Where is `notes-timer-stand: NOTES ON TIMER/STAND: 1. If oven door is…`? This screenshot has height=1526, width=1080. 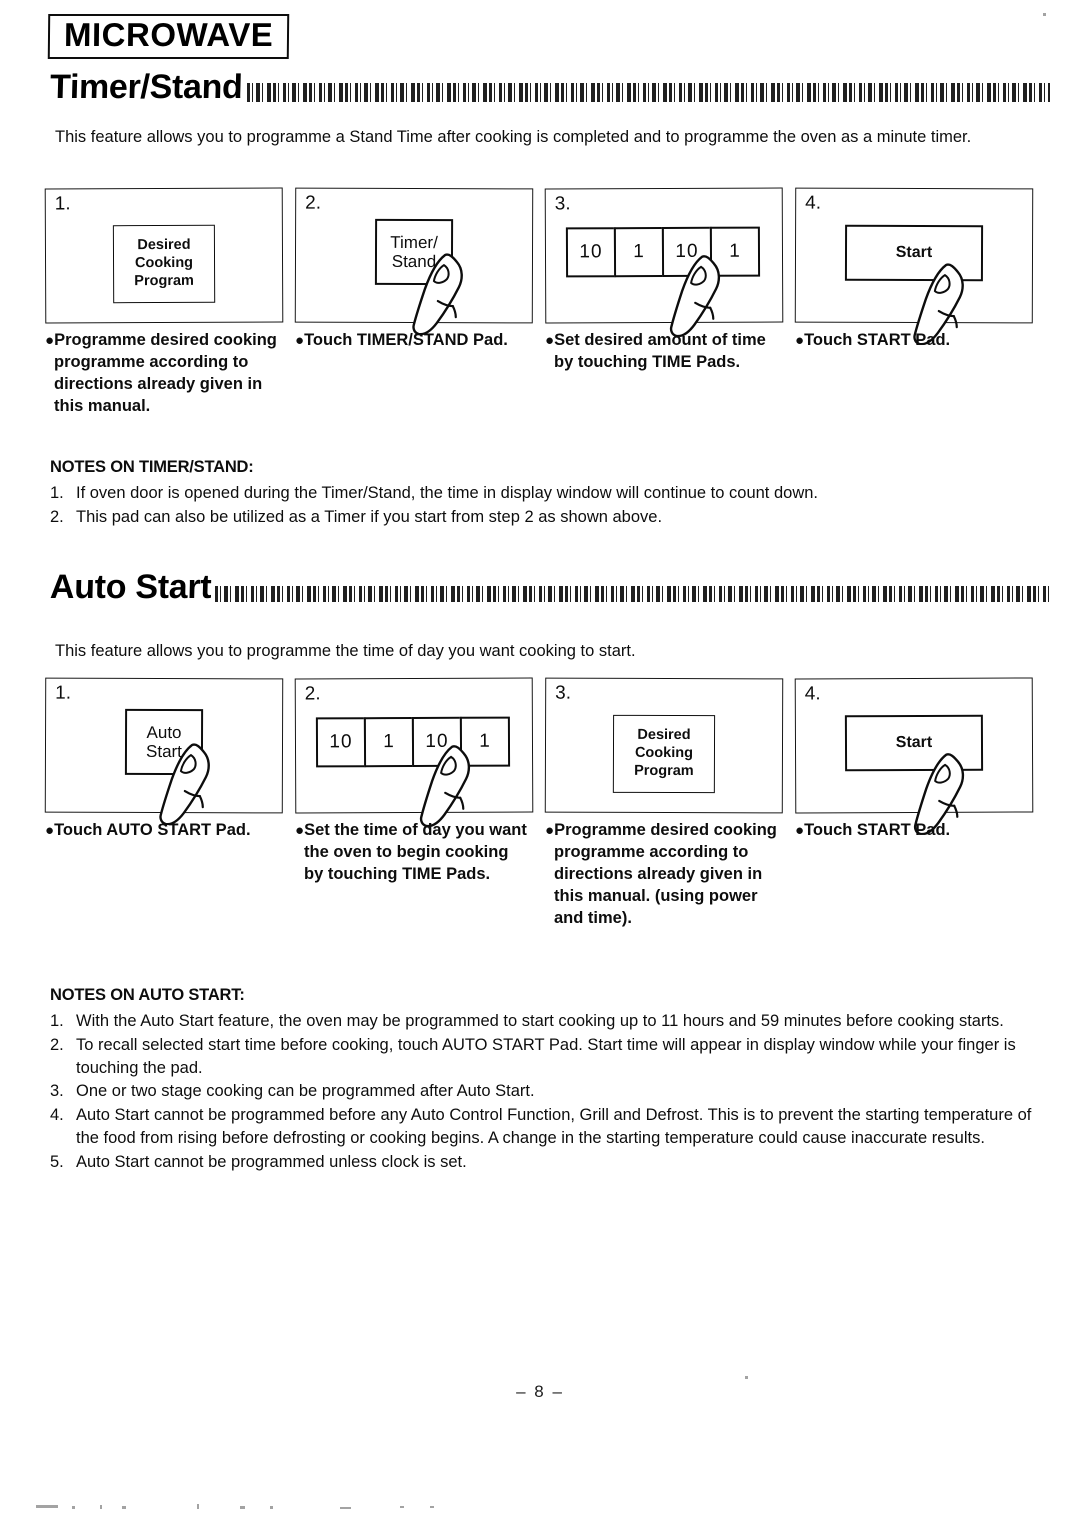
notes-timer-stand: NOTES ON TIMER/STAND: 1. If oven door is… is located at coordinates (550, 494).